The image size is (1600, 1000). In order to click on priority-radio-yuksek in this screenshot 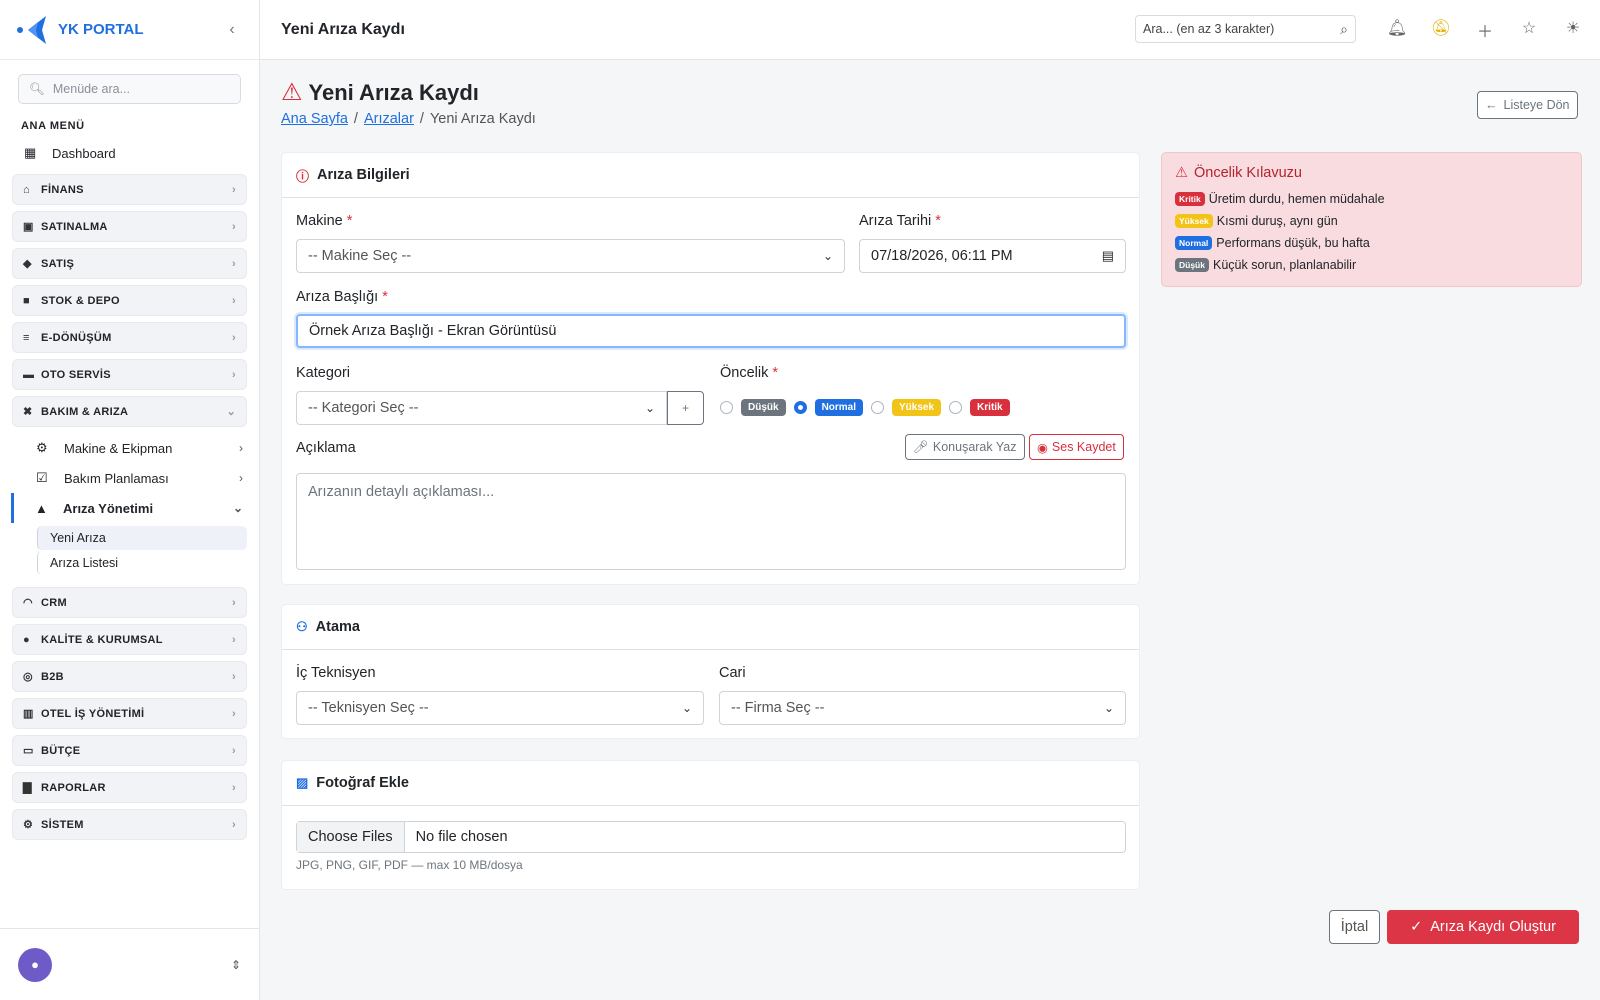, I will do `click(878, 407)`.